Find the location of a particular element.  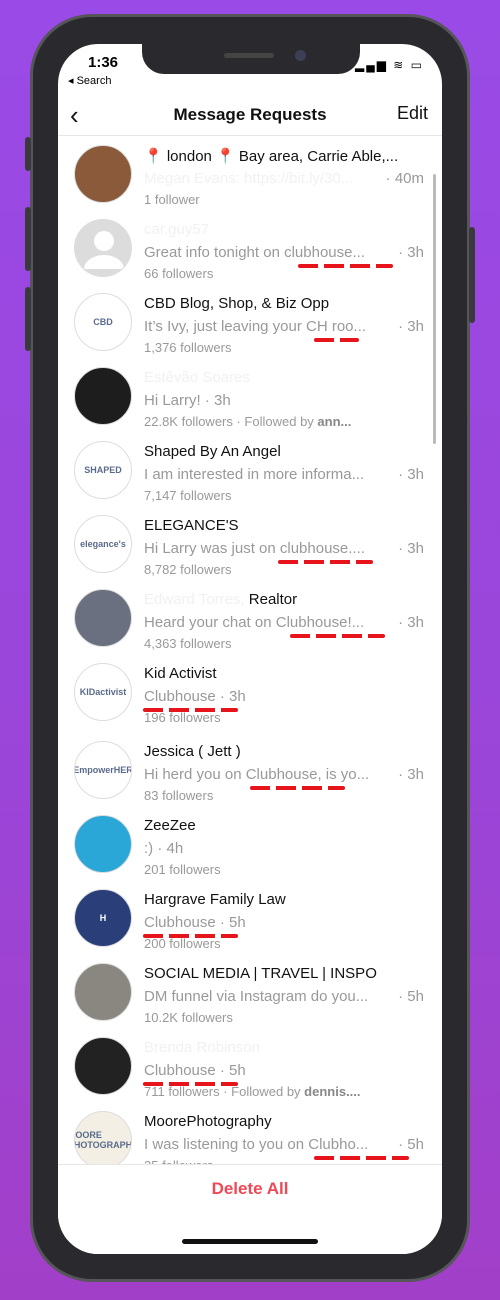

follower-count: 1,376 followers is located at coordinates (188, 347).